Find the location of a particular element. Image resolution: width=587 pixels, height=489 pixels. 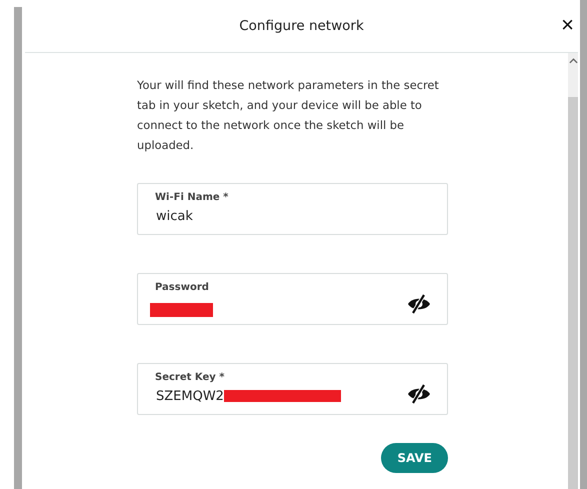

close-button: × is located at coordinates (567, 25).